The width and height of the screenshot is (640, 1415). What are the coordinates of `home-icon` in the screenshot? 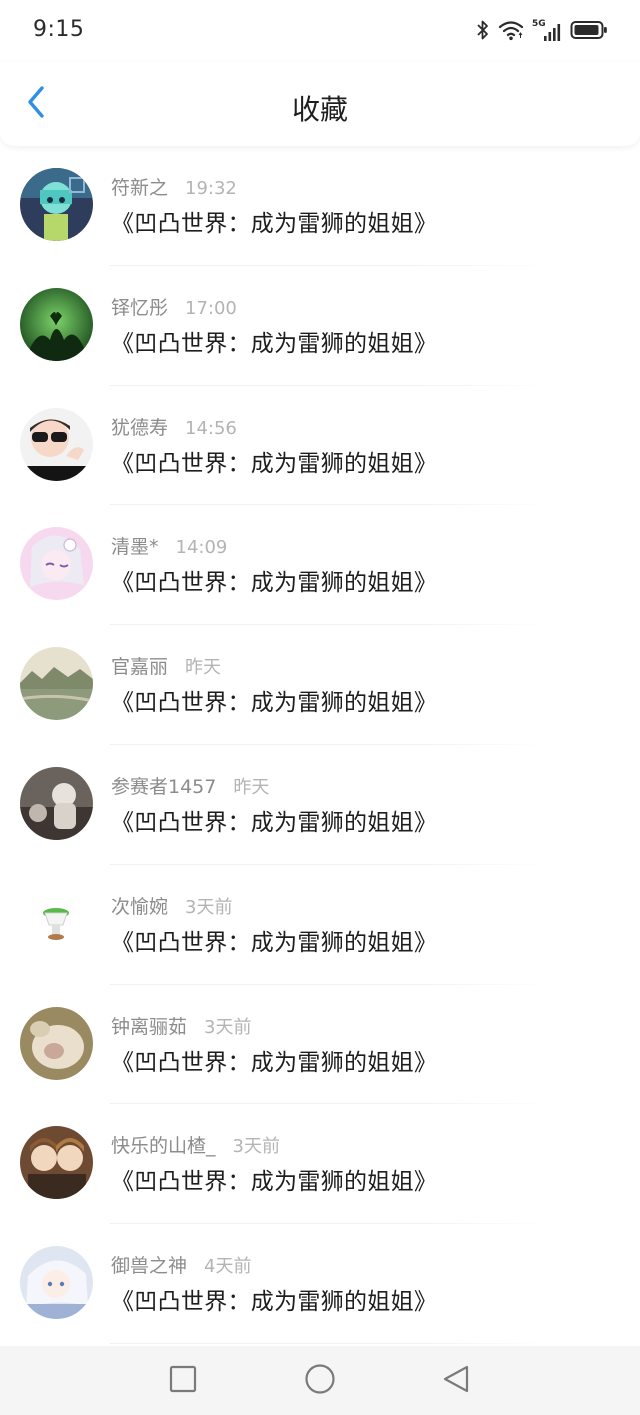 It's located at (320, 1381).